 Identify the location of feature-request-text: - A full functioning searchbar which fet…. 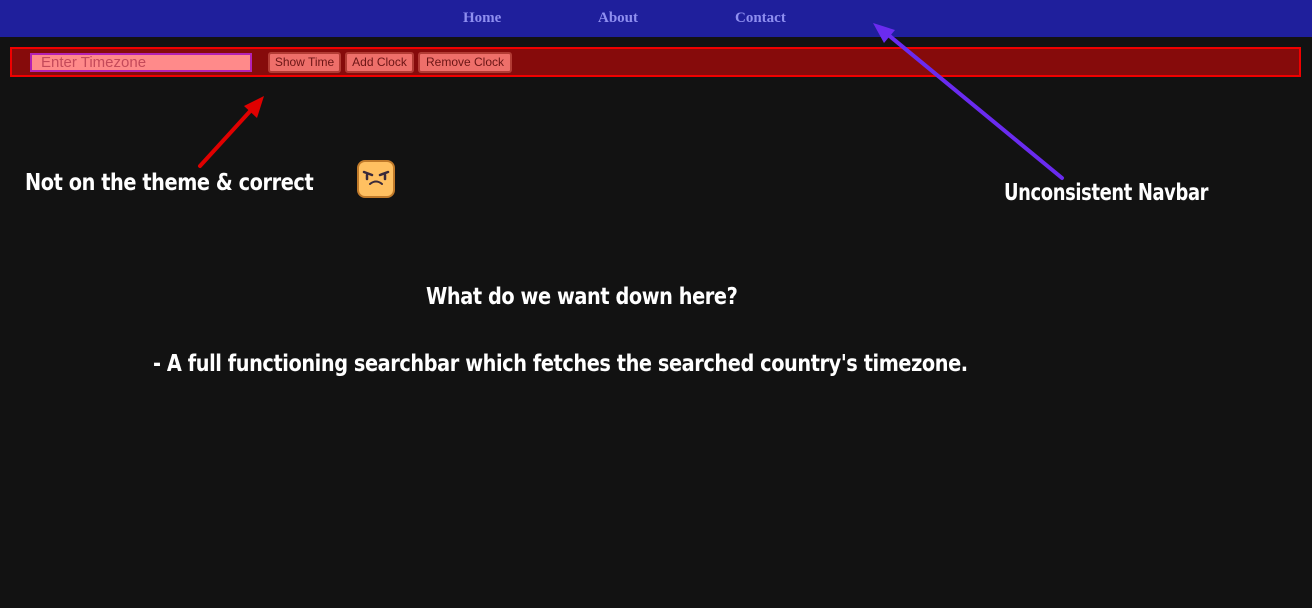
(560, 364).